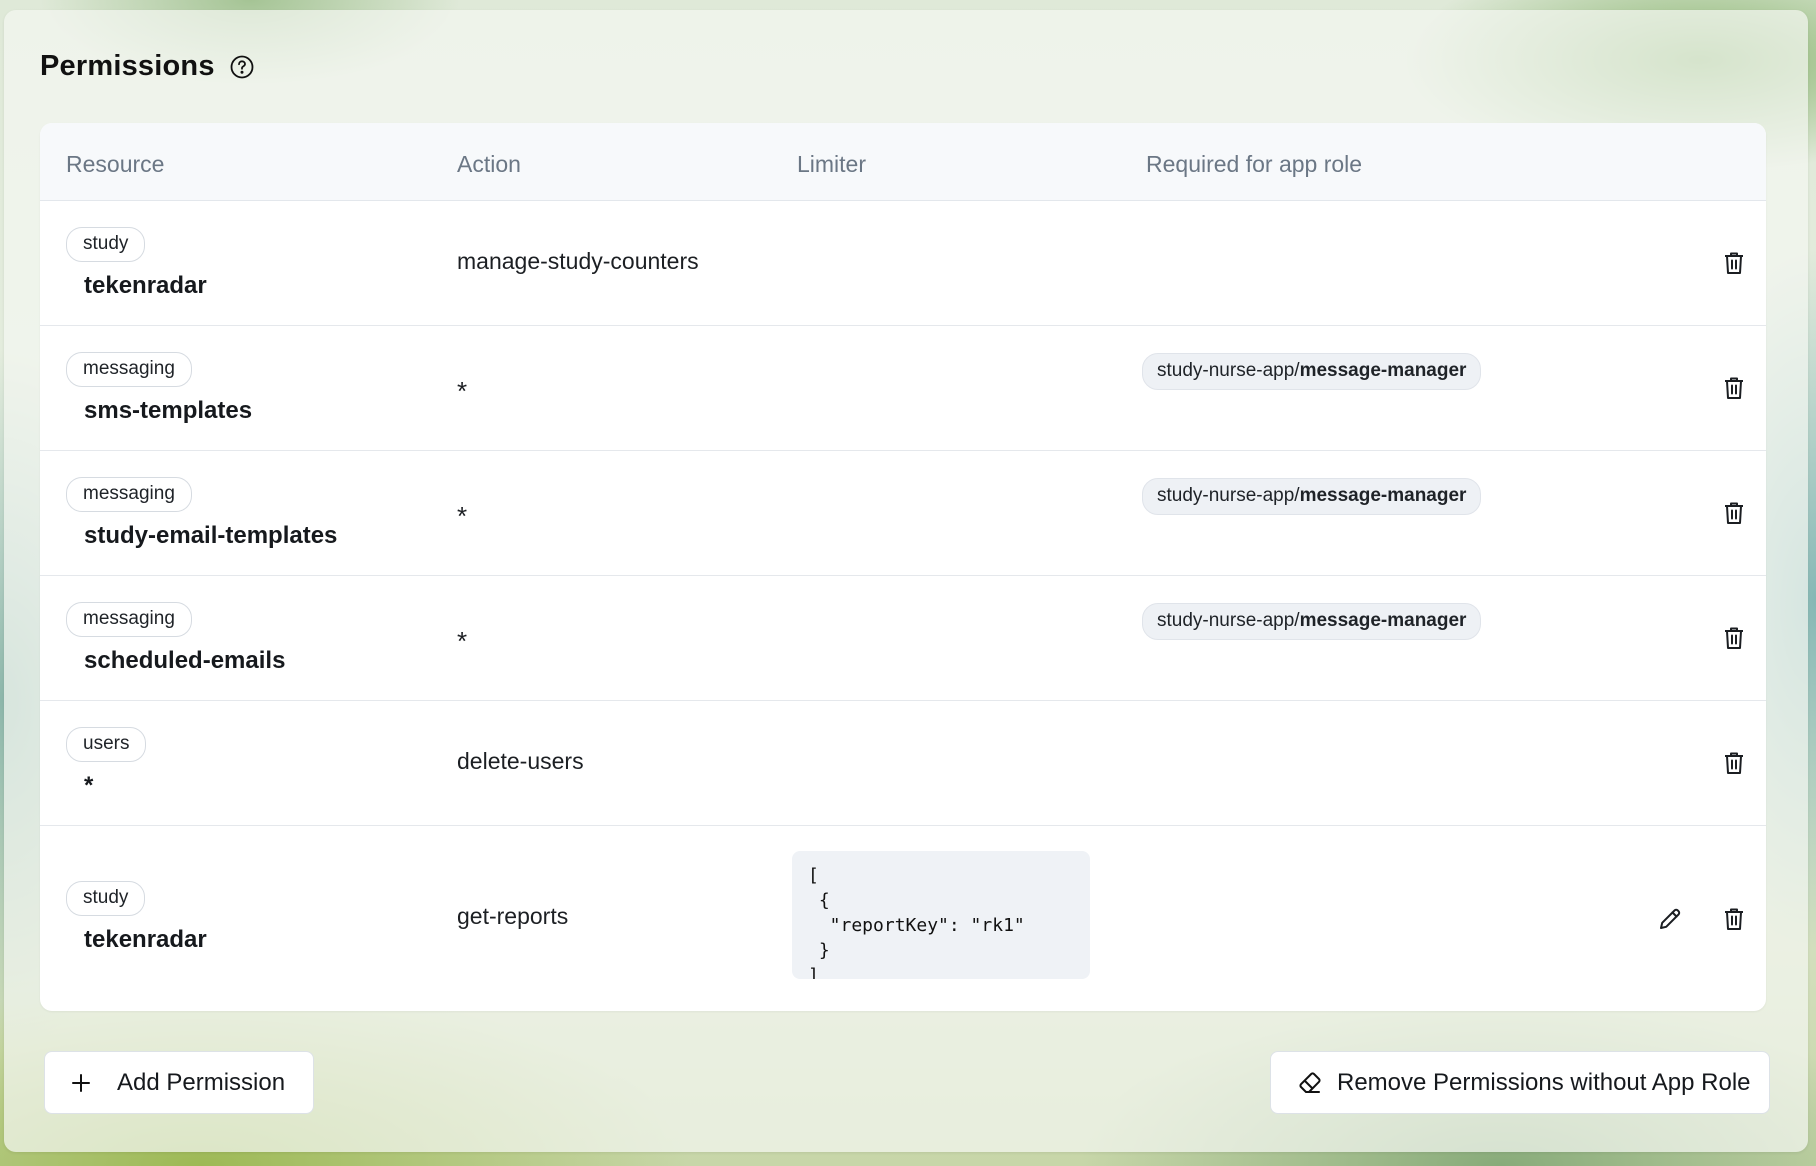 This screenshot has width=1816, height=1166. I want to click on action-value: get-reports, so click(513, 916).